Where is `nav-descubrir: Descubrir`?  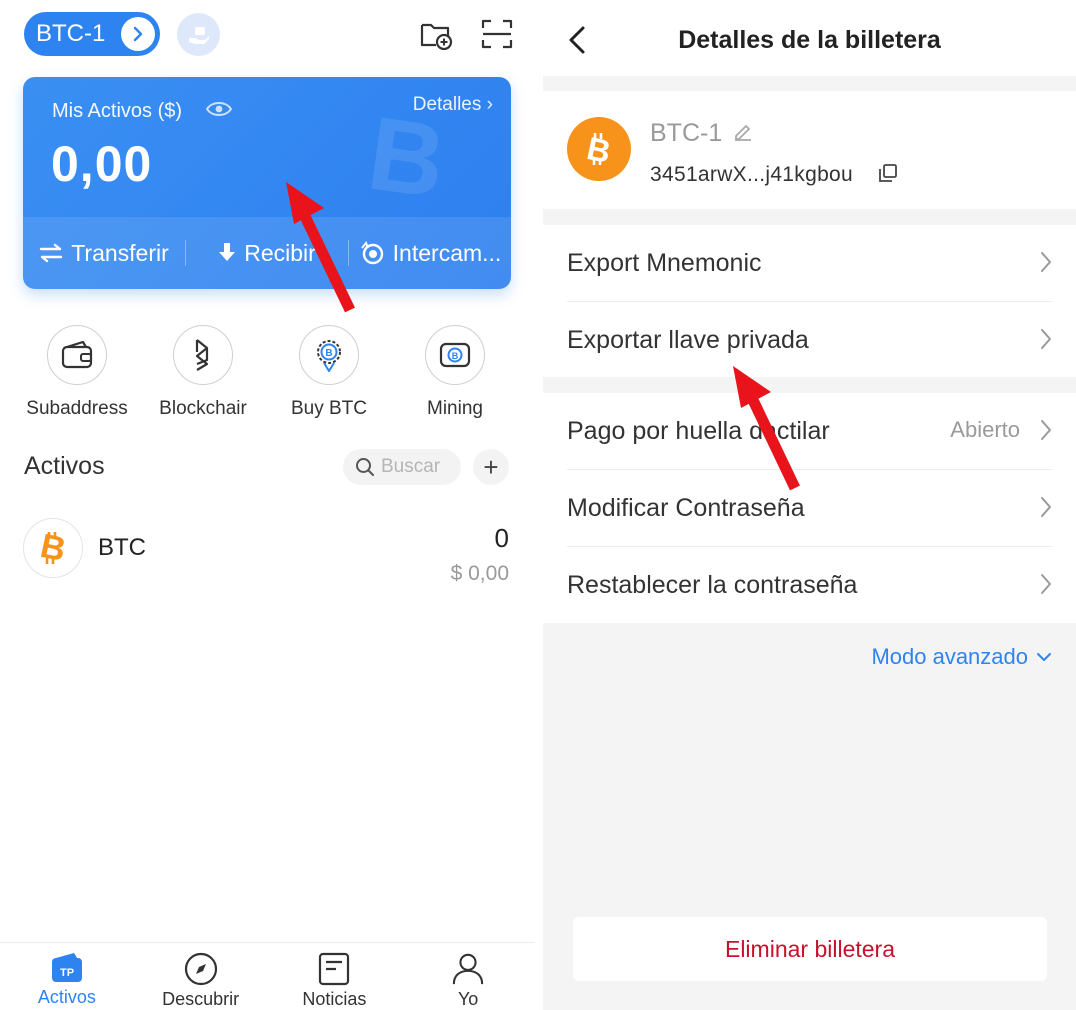 nav-descubrir: Descubrir is located at coordinates (201, 976).